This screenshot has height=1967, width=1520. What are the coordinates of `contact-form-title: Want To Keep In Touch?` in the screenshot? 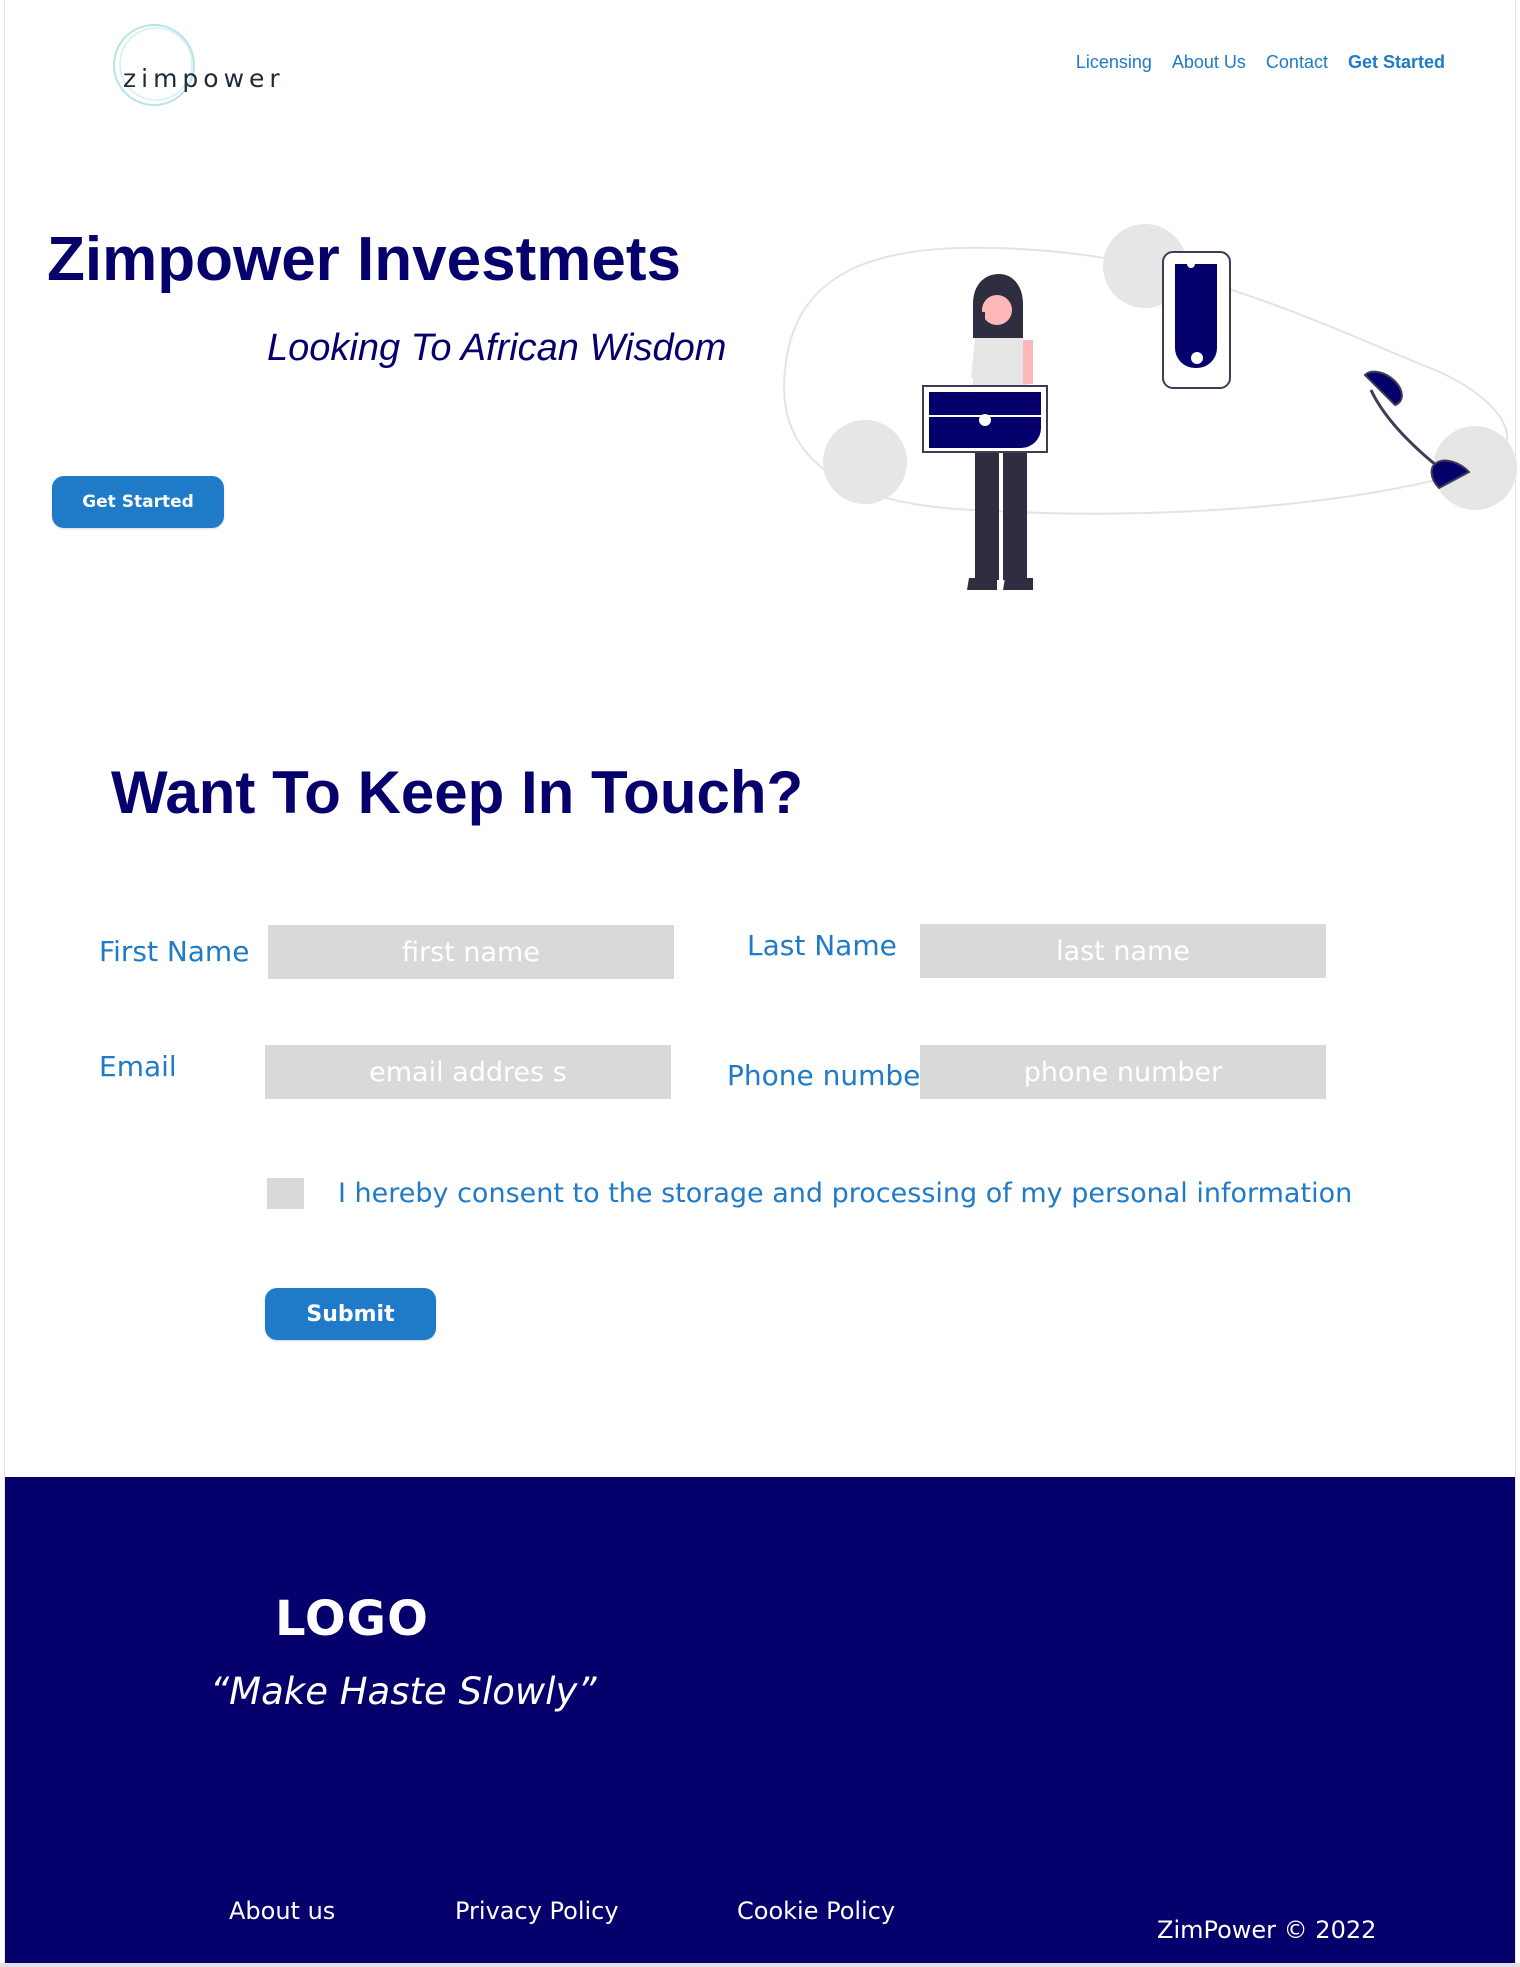 It's located at (457, 792).